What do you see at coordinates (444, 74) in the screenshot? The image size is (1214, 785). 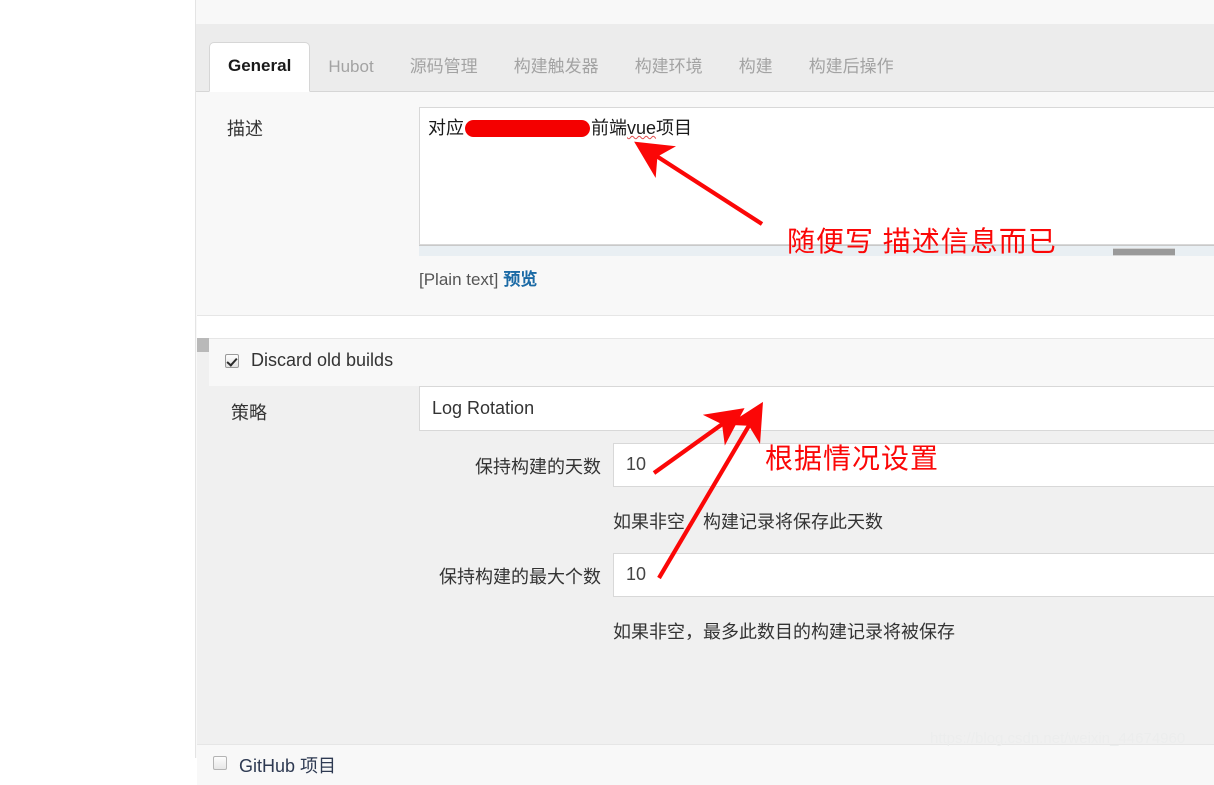 I see `tab-source-code-management: 源码管理` at bounding box center [444, 74].